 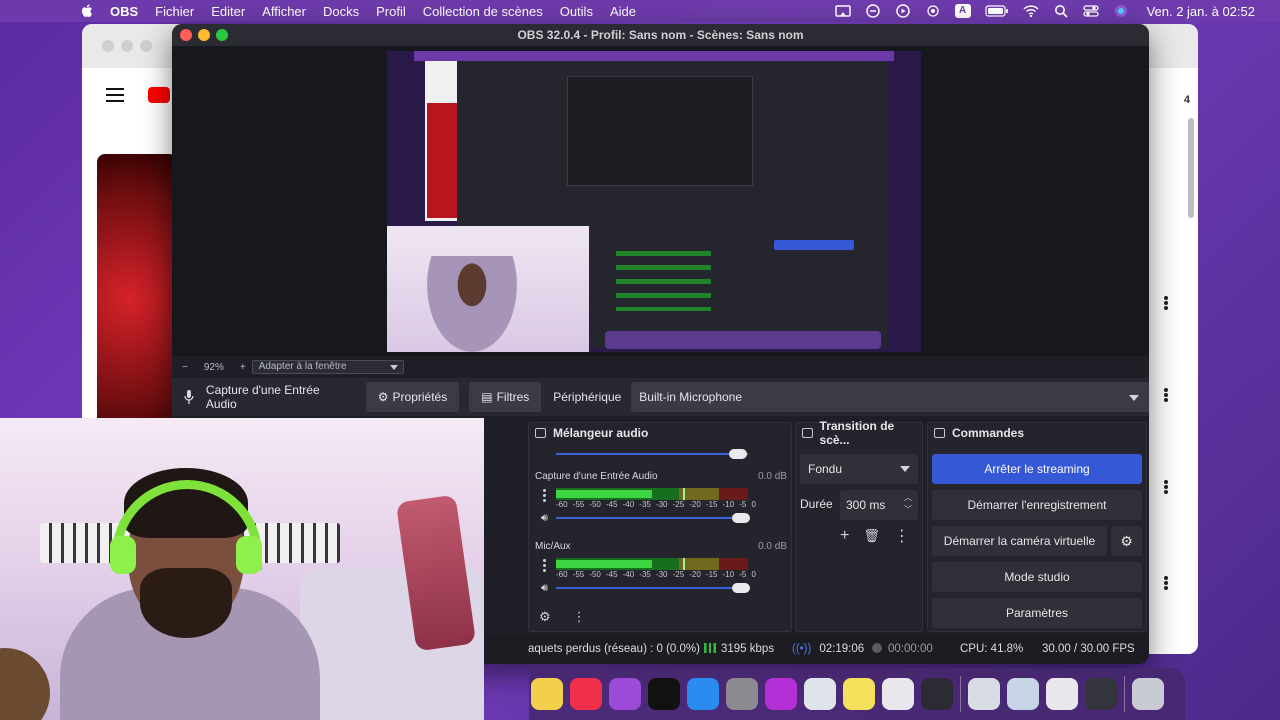 I want to click on record-dot-icon, so click(x=877, y=648).